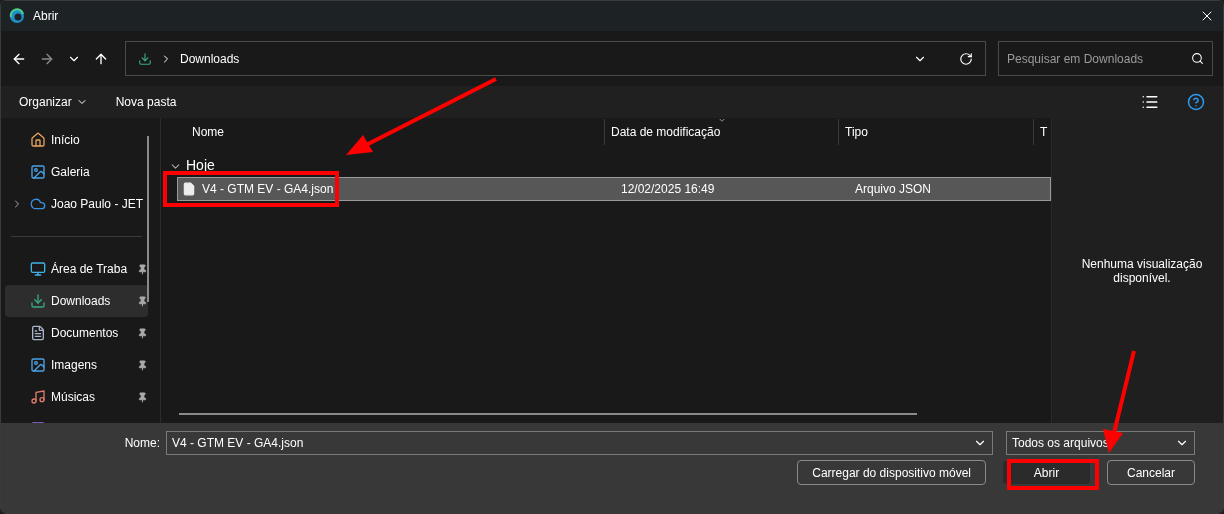 The image size is (1224, 514). I want to click on cloud-icon, so click(38, 204).